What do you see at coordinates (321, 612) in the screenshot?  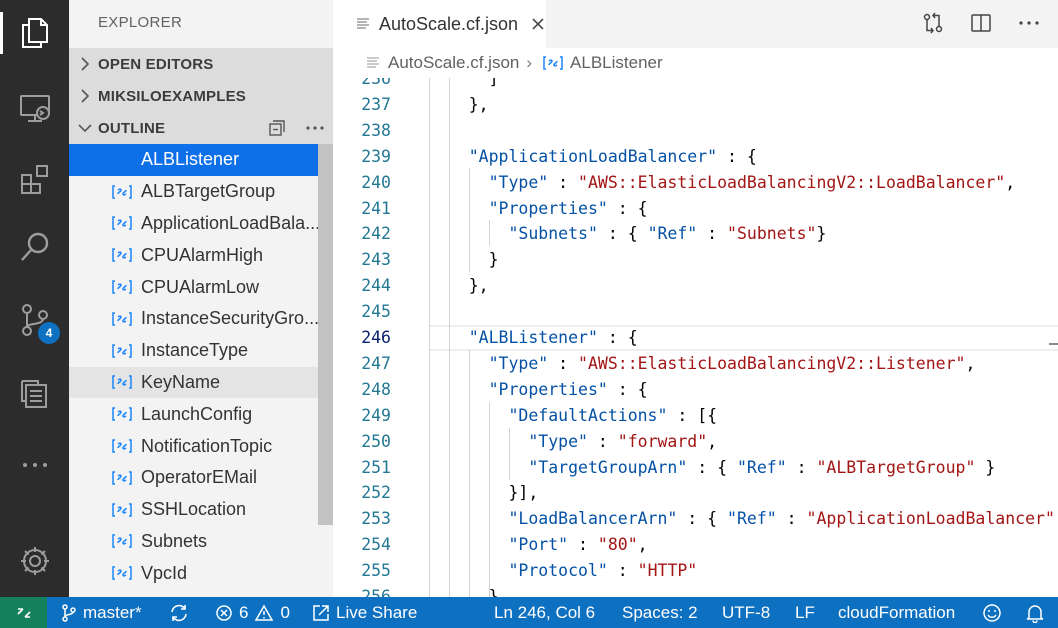 I see `live-share-icon` at bounding box center [321, 612].